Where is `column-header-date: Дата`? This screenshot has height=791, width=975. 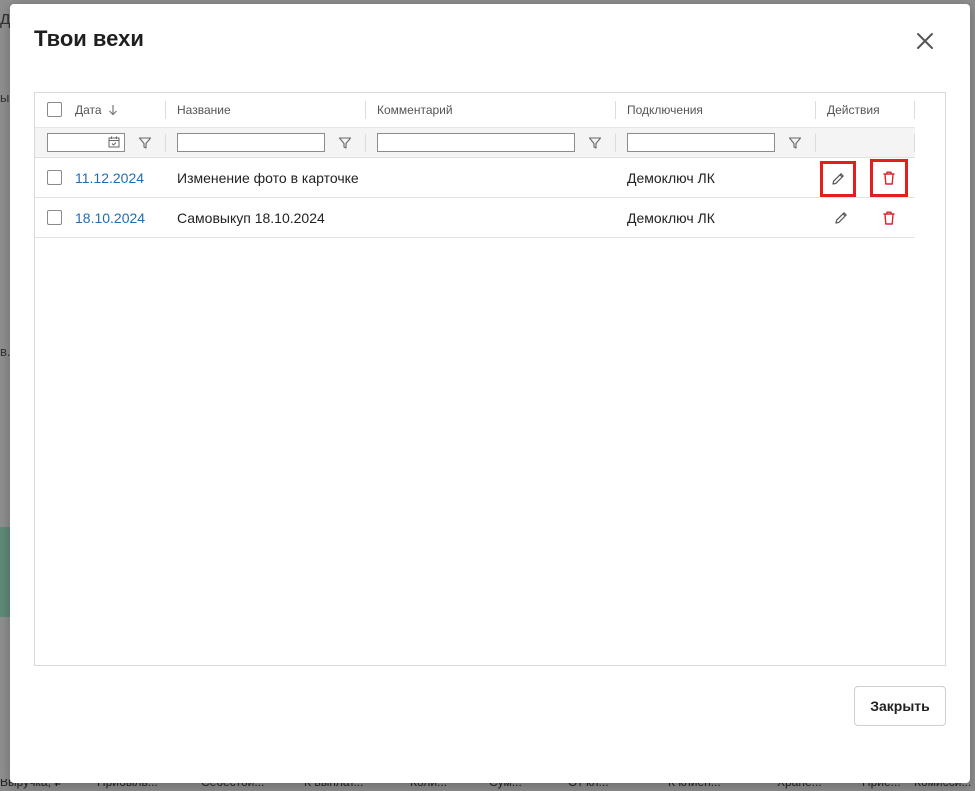 column-header-date: Дата is located at coordinates (114, 110).